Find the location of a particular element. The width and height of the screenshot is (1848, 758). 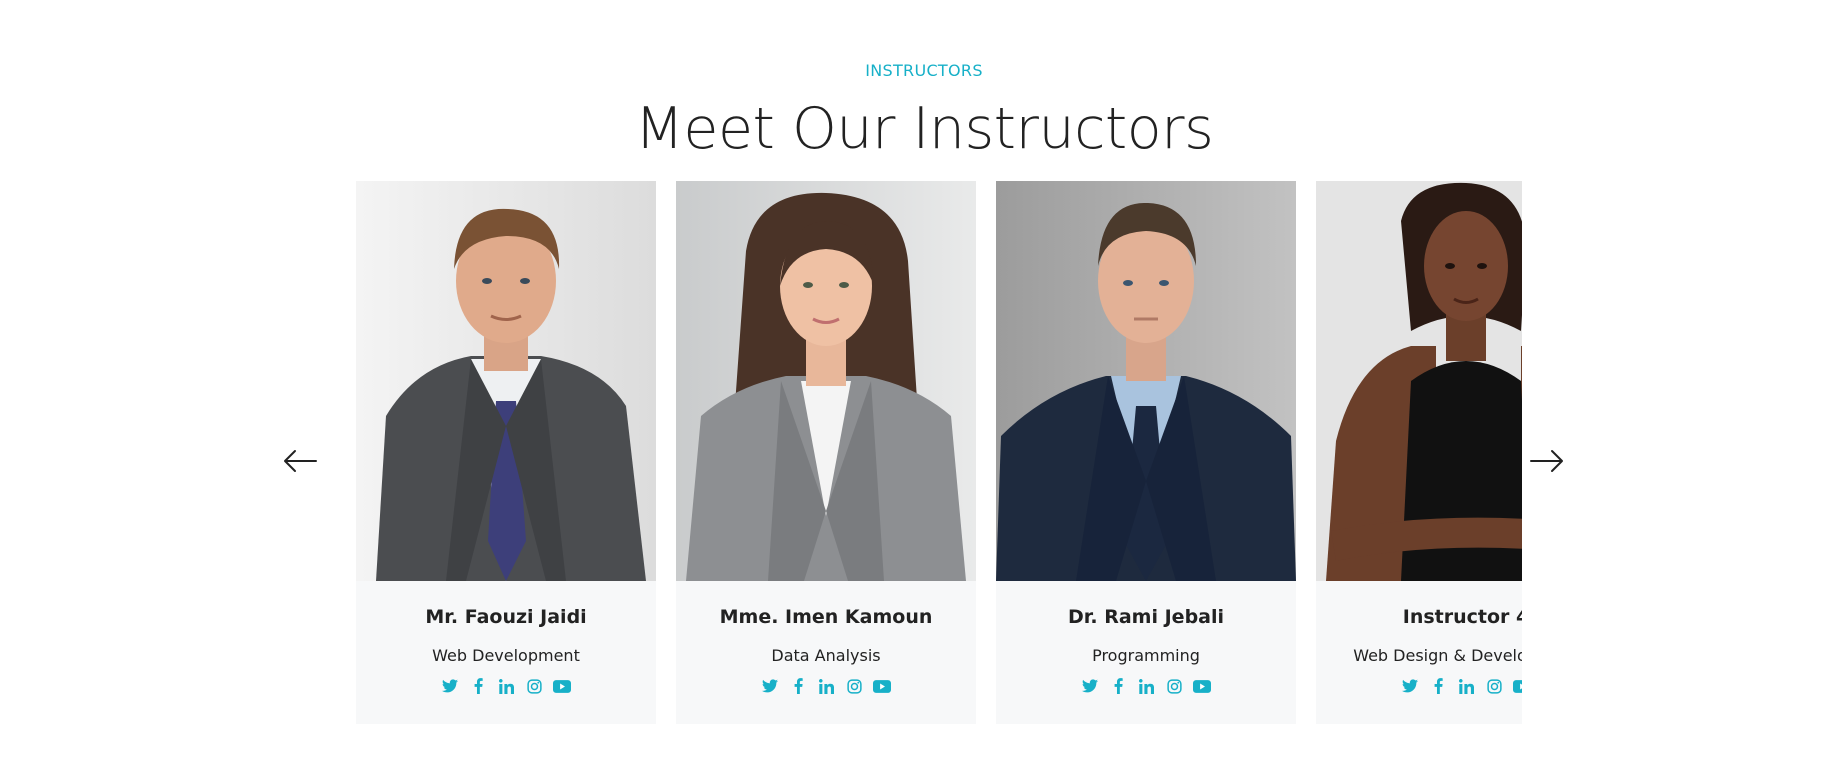

instructor-name: Instructor 4 is located at coordinates (1462, 617).